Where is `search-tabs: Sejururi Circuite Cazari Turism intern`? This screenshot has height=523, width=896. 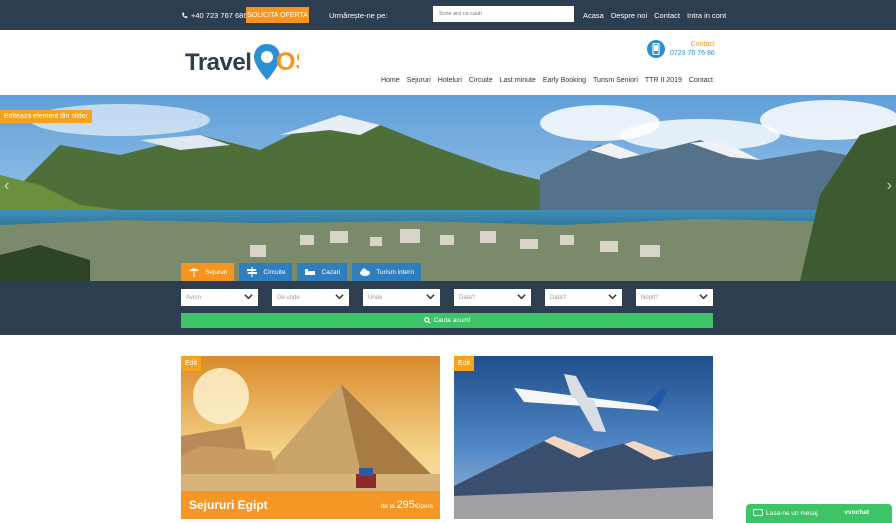 search-tabs: Sejururi Circuite Cazari Turism intern is located at coordinates (301, 272).